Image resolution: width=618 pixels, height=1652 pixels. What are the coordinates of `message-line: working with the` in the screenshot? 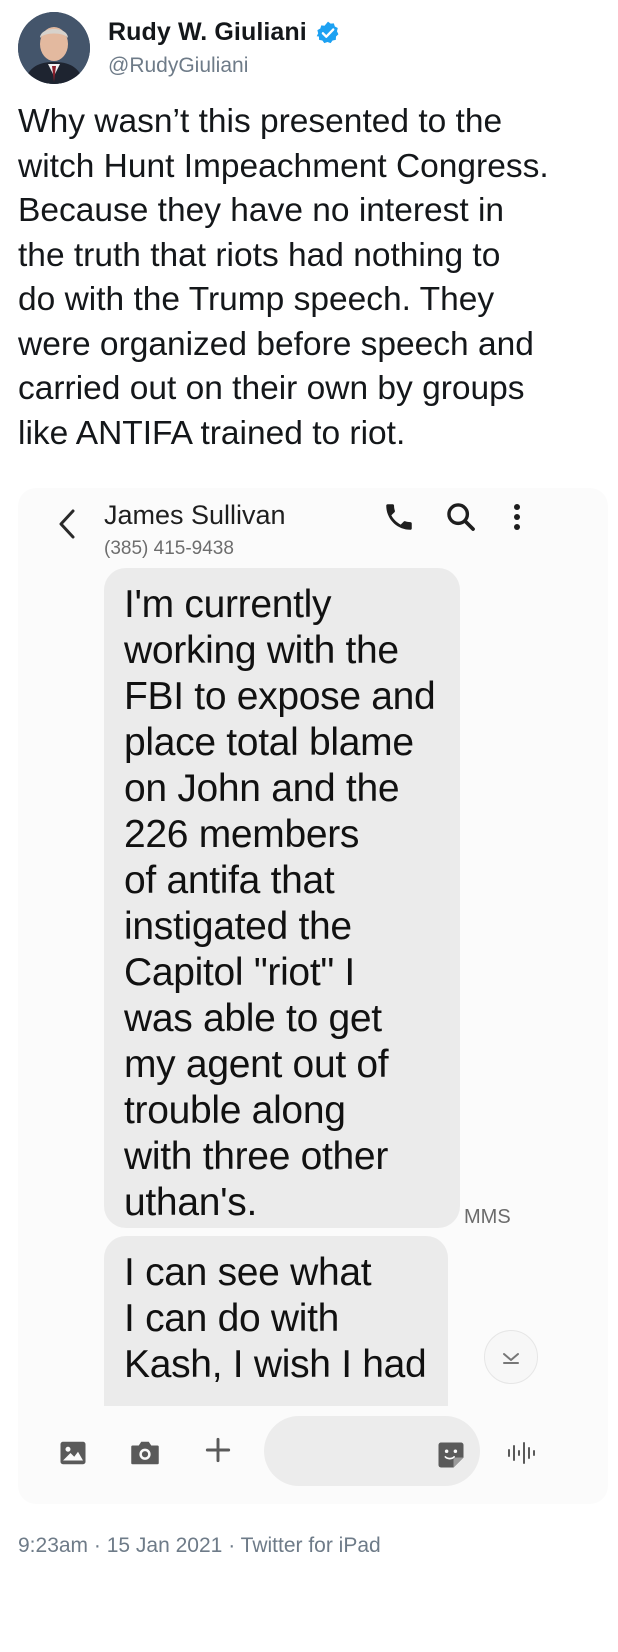 It's located at (261, 650).